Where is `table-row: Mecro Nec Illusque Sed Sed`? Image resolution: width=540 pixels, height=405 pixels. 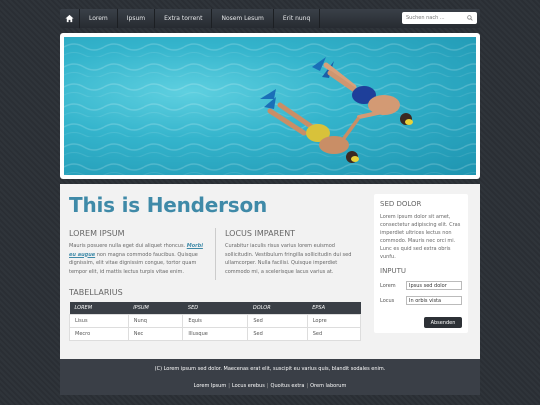
table-row: Mecro Nec Illusque Sed Sed is located at coordinates (215, 333).